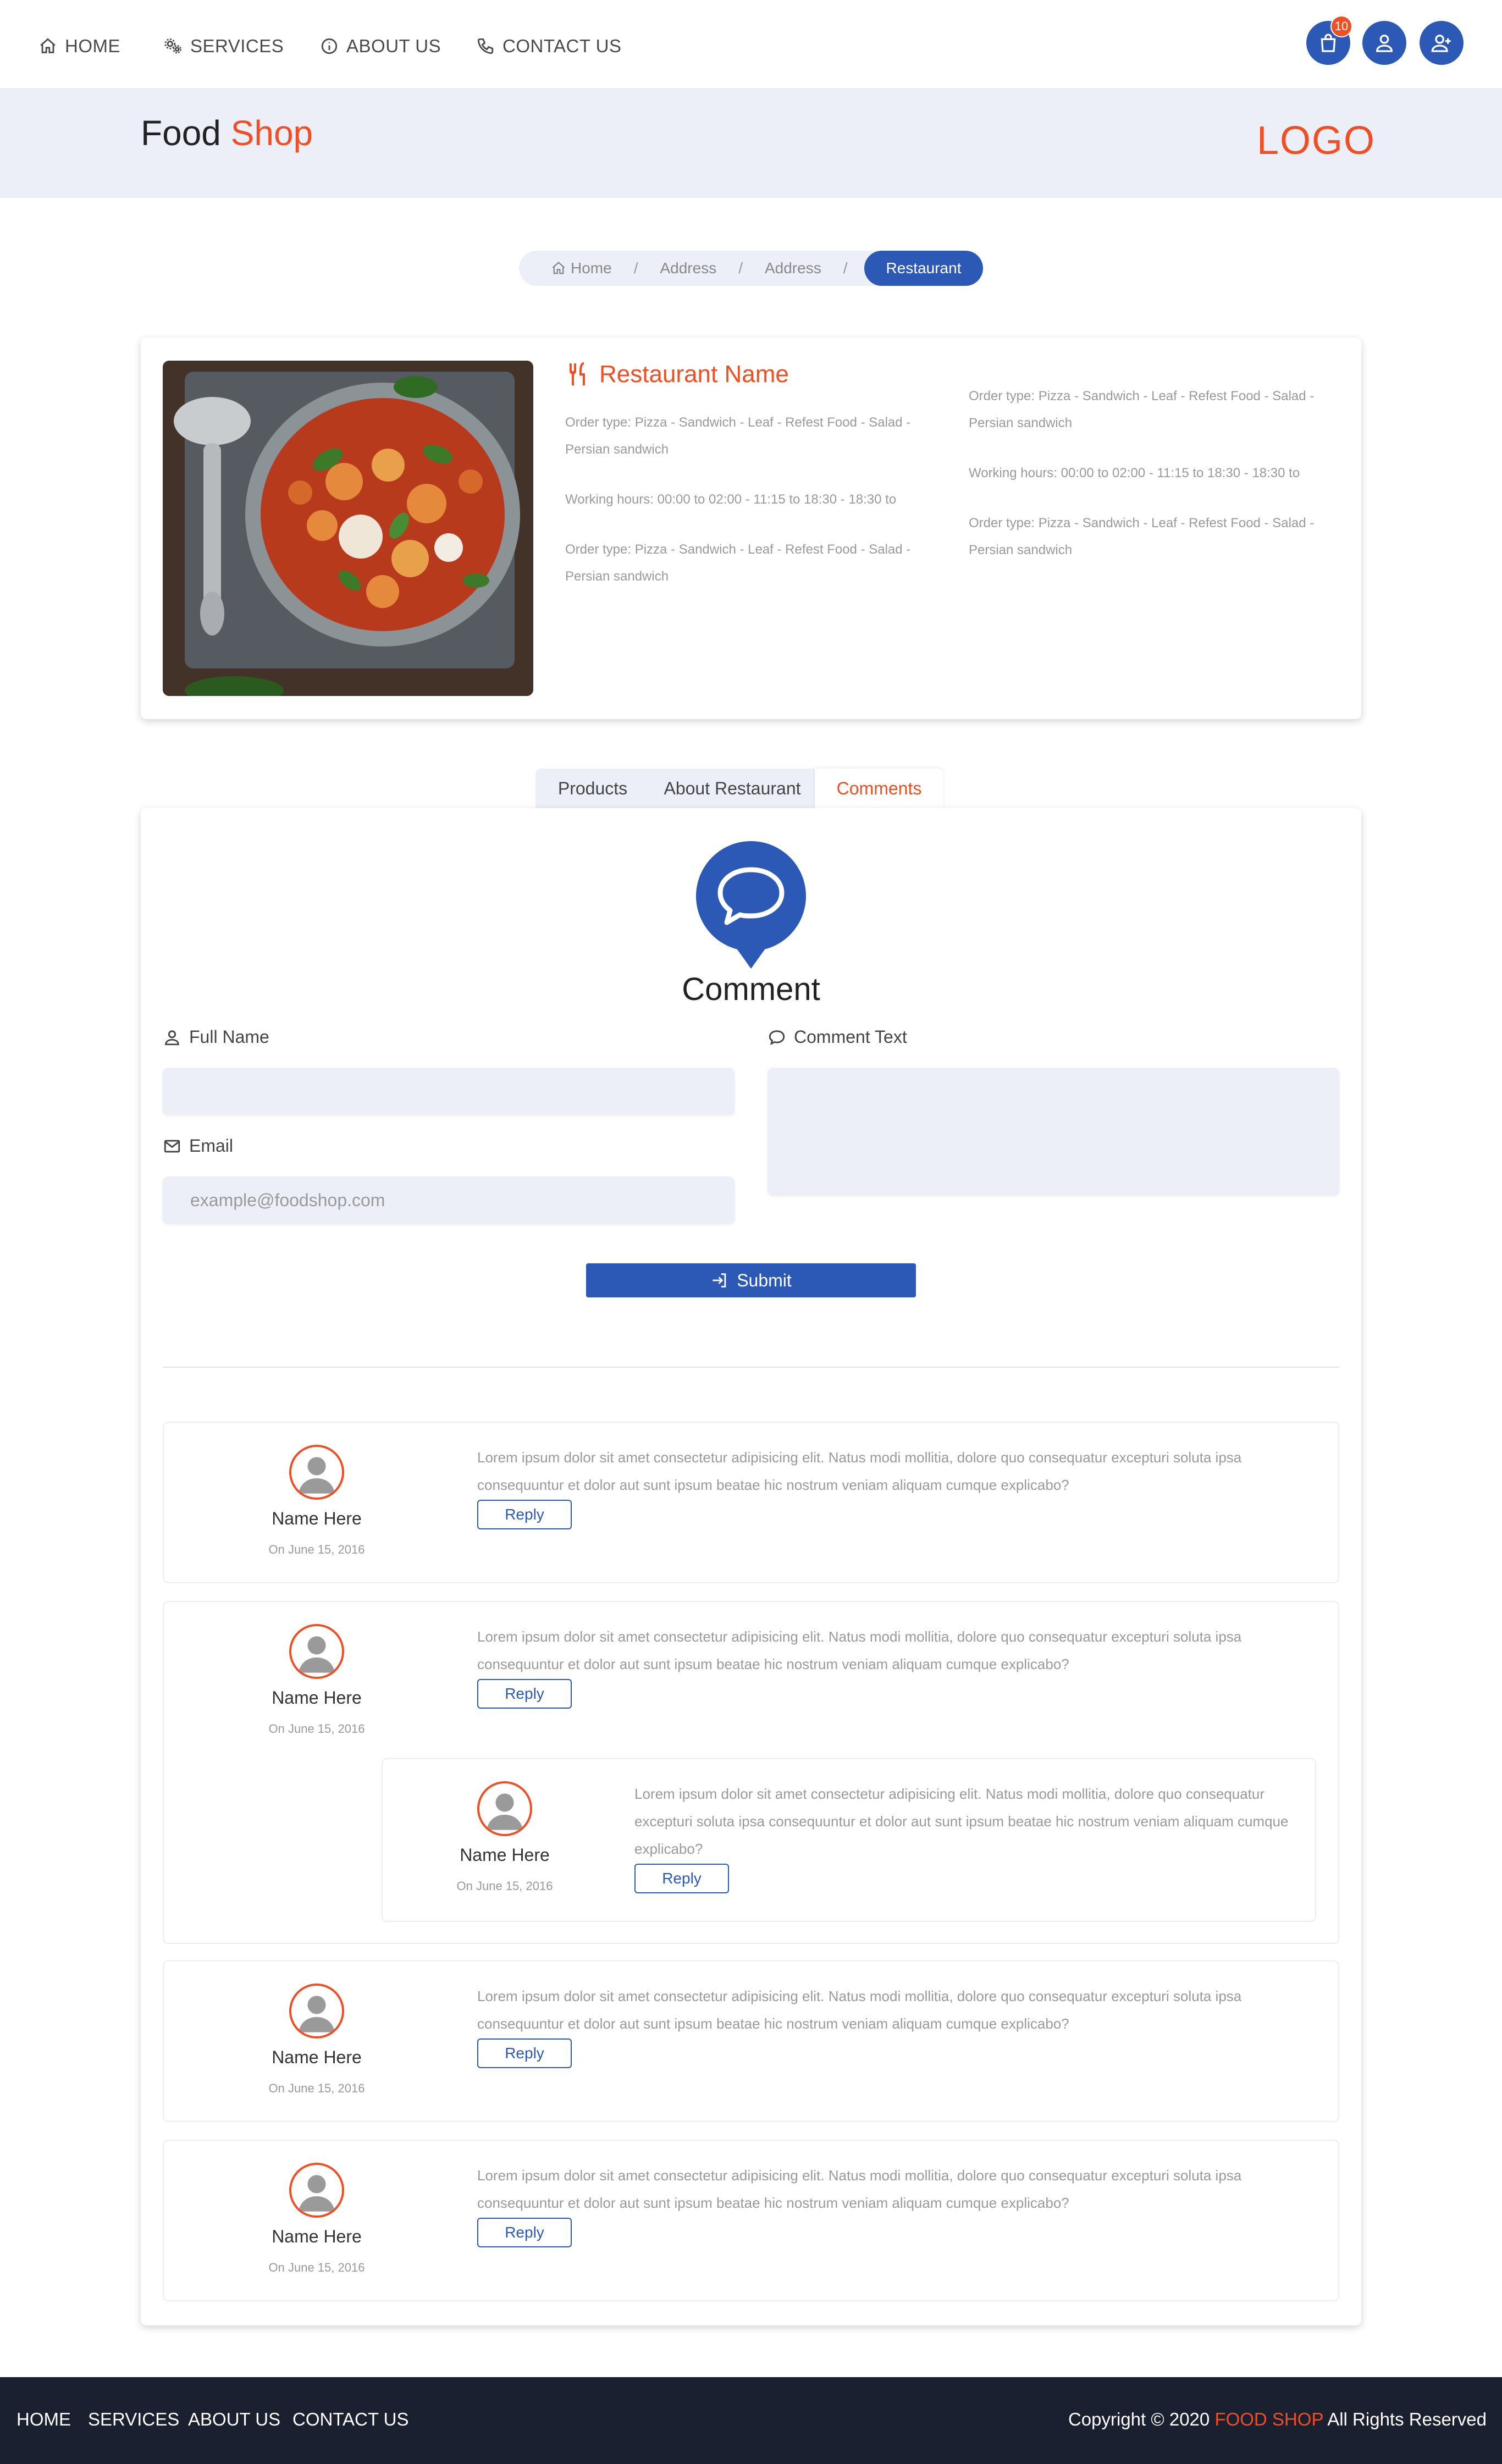  I want to click on comment-text-label: Comment Text, so click(837, 1037).